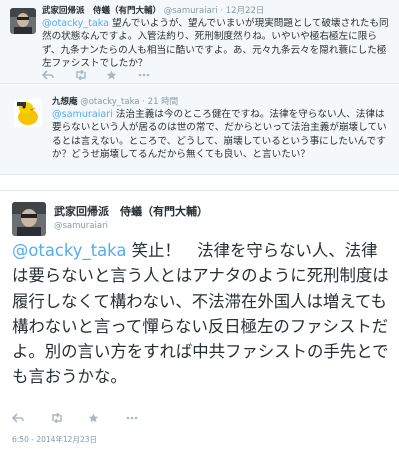  Describe the element at coordinates (242, 11) in the screenshot. I see `tweet-time: · 12月22日` at that location.